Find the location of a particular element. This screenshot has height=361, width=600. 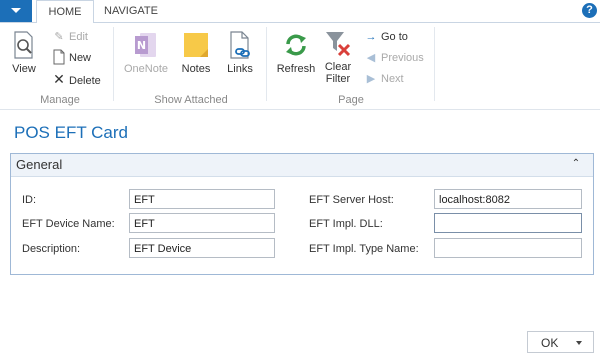

triangle-left-icon: ◀ is located at coordinates (371, 58).